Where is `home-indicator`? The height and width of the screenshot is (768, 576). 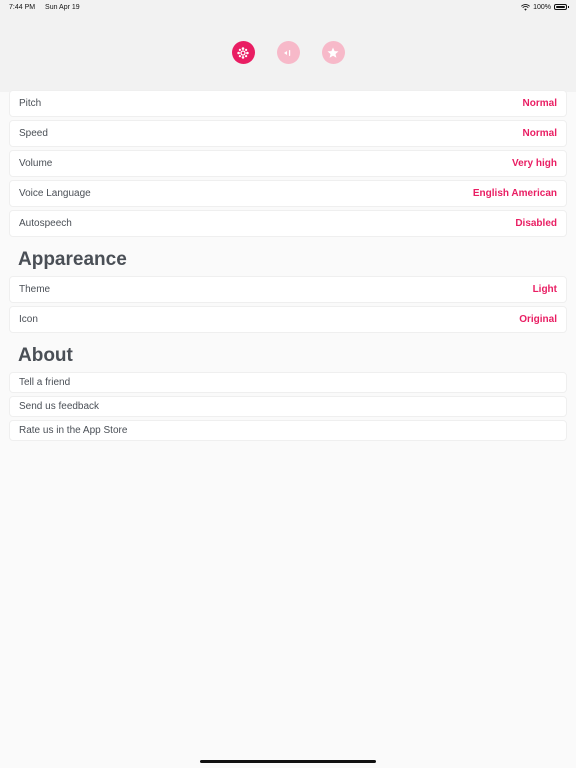
home-indicator is located at coordinates (288, 761).